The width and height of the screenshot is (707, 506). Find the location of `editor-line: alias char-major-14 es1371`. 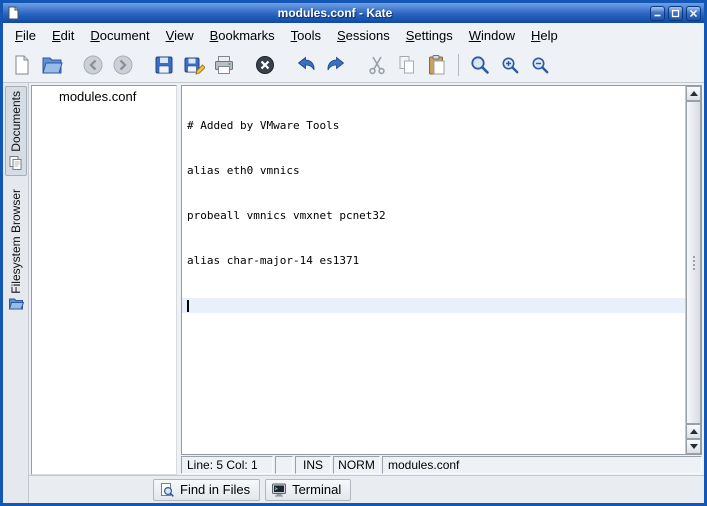

editor-line: alias char-major-14 es1371 is located at coordinates (273, 260).